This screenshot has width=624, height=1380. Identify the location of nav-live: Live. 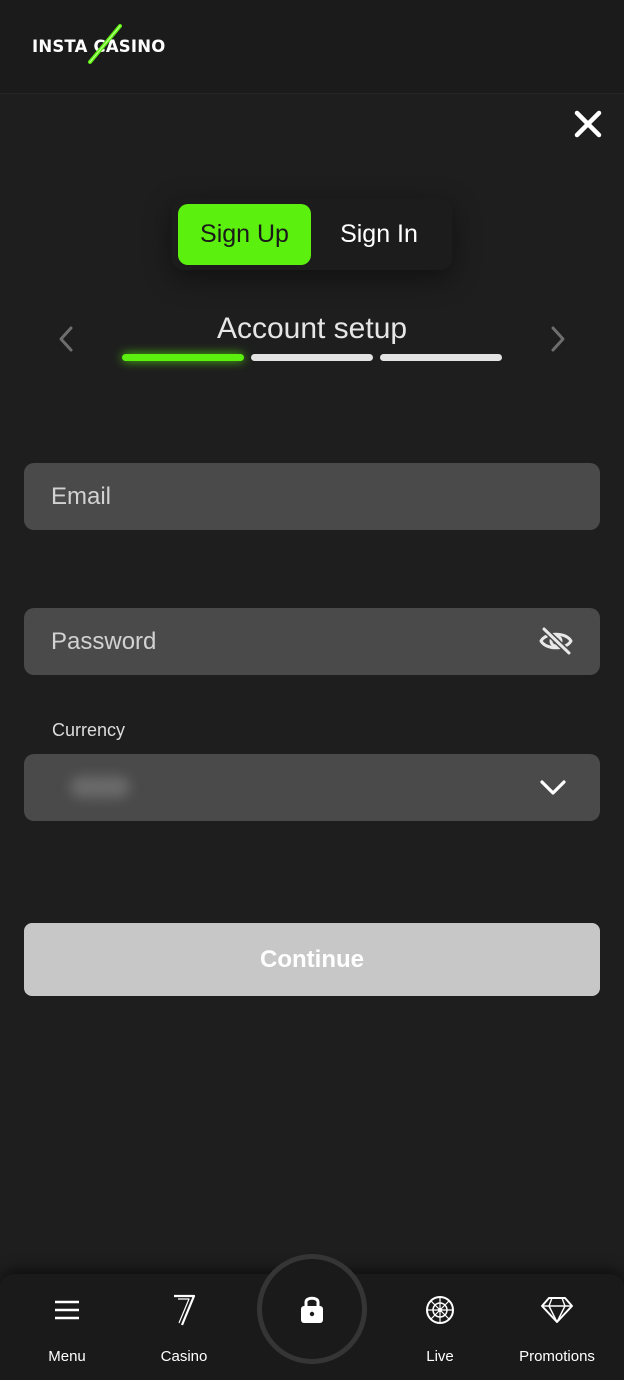
(440, 1327).